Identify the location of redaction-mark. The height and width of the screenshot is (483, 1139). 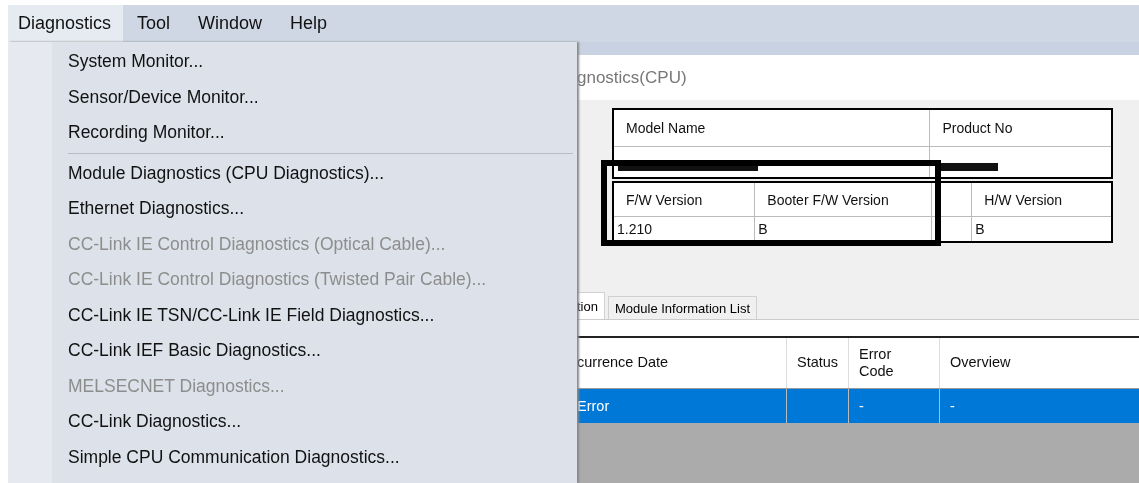
(968, 167).